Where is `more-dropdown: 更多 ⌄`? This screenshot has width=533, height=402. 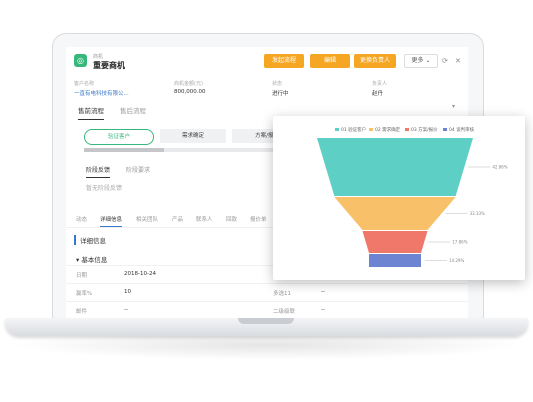 more-dropdown: 更多 ⌄ is located at coordinates (421, 61).